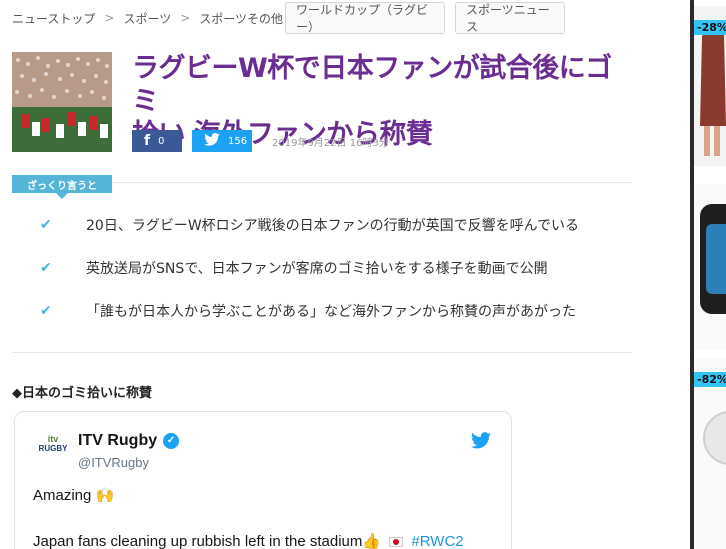 This screenshot has width=726, height=549. What do you see at coordinates (340, 322) in the screenshot?
I see `summary-point: ✔ 「誰もが日本人から学ぶことがある」など海外ファンから称賛の声があがった` at bounding box center [340, 322].